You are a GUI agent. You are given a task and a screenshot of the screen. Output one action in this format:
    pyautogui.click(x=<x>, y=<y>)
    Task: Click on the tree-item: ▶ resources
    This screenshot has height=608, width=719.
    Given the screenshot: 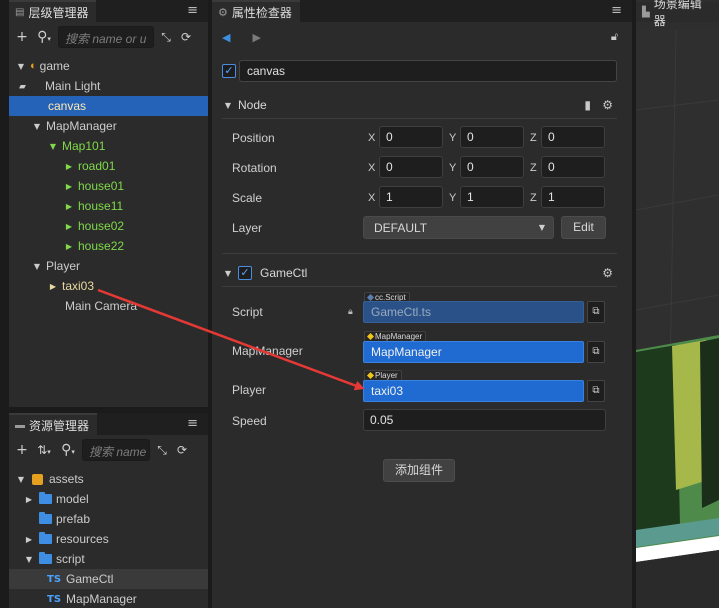 What is the action you would take?
    pyautogui.click(x=108, y=539)
    